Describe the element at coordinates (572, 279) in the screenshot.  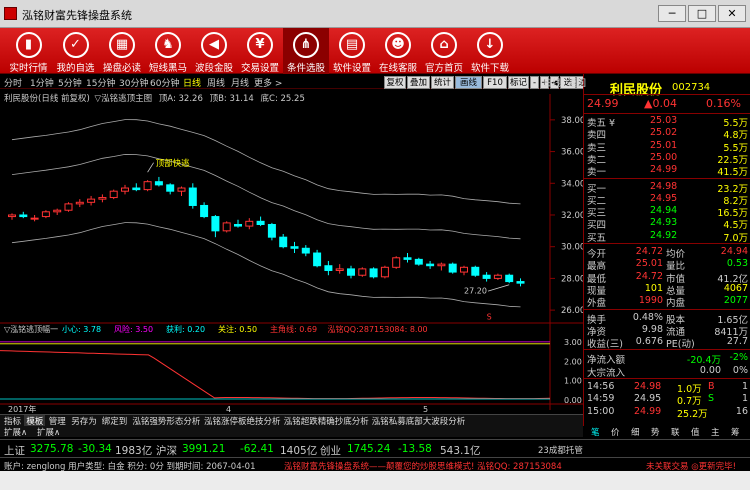
I see `y-tick-label: 28.00` at that location.